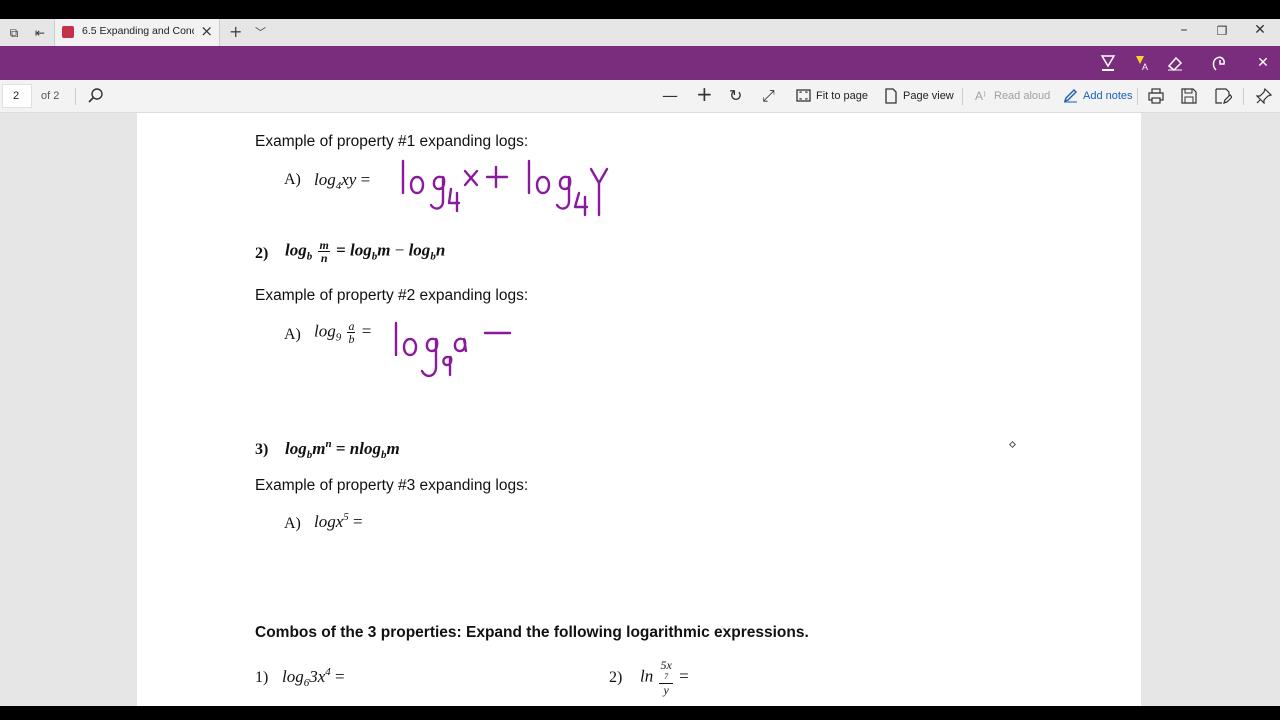 The width and height of the screenshot is (1280, 720). What do you see at coordinates (342, 181) in the screenshot?
I see `example-1-formula: log4xy =` at bounding box center [342, 181].